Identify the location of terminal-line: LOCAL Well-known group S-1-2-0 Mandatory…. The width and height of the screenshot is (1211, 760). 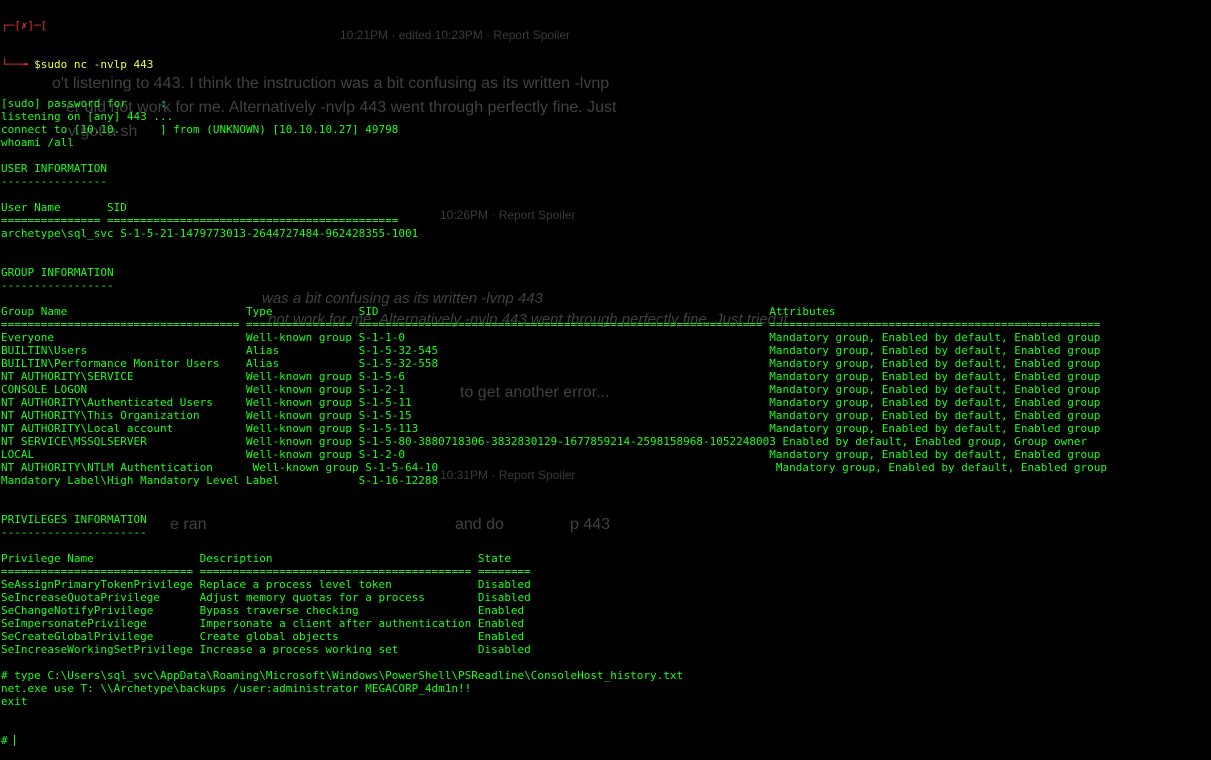
(551, 454).